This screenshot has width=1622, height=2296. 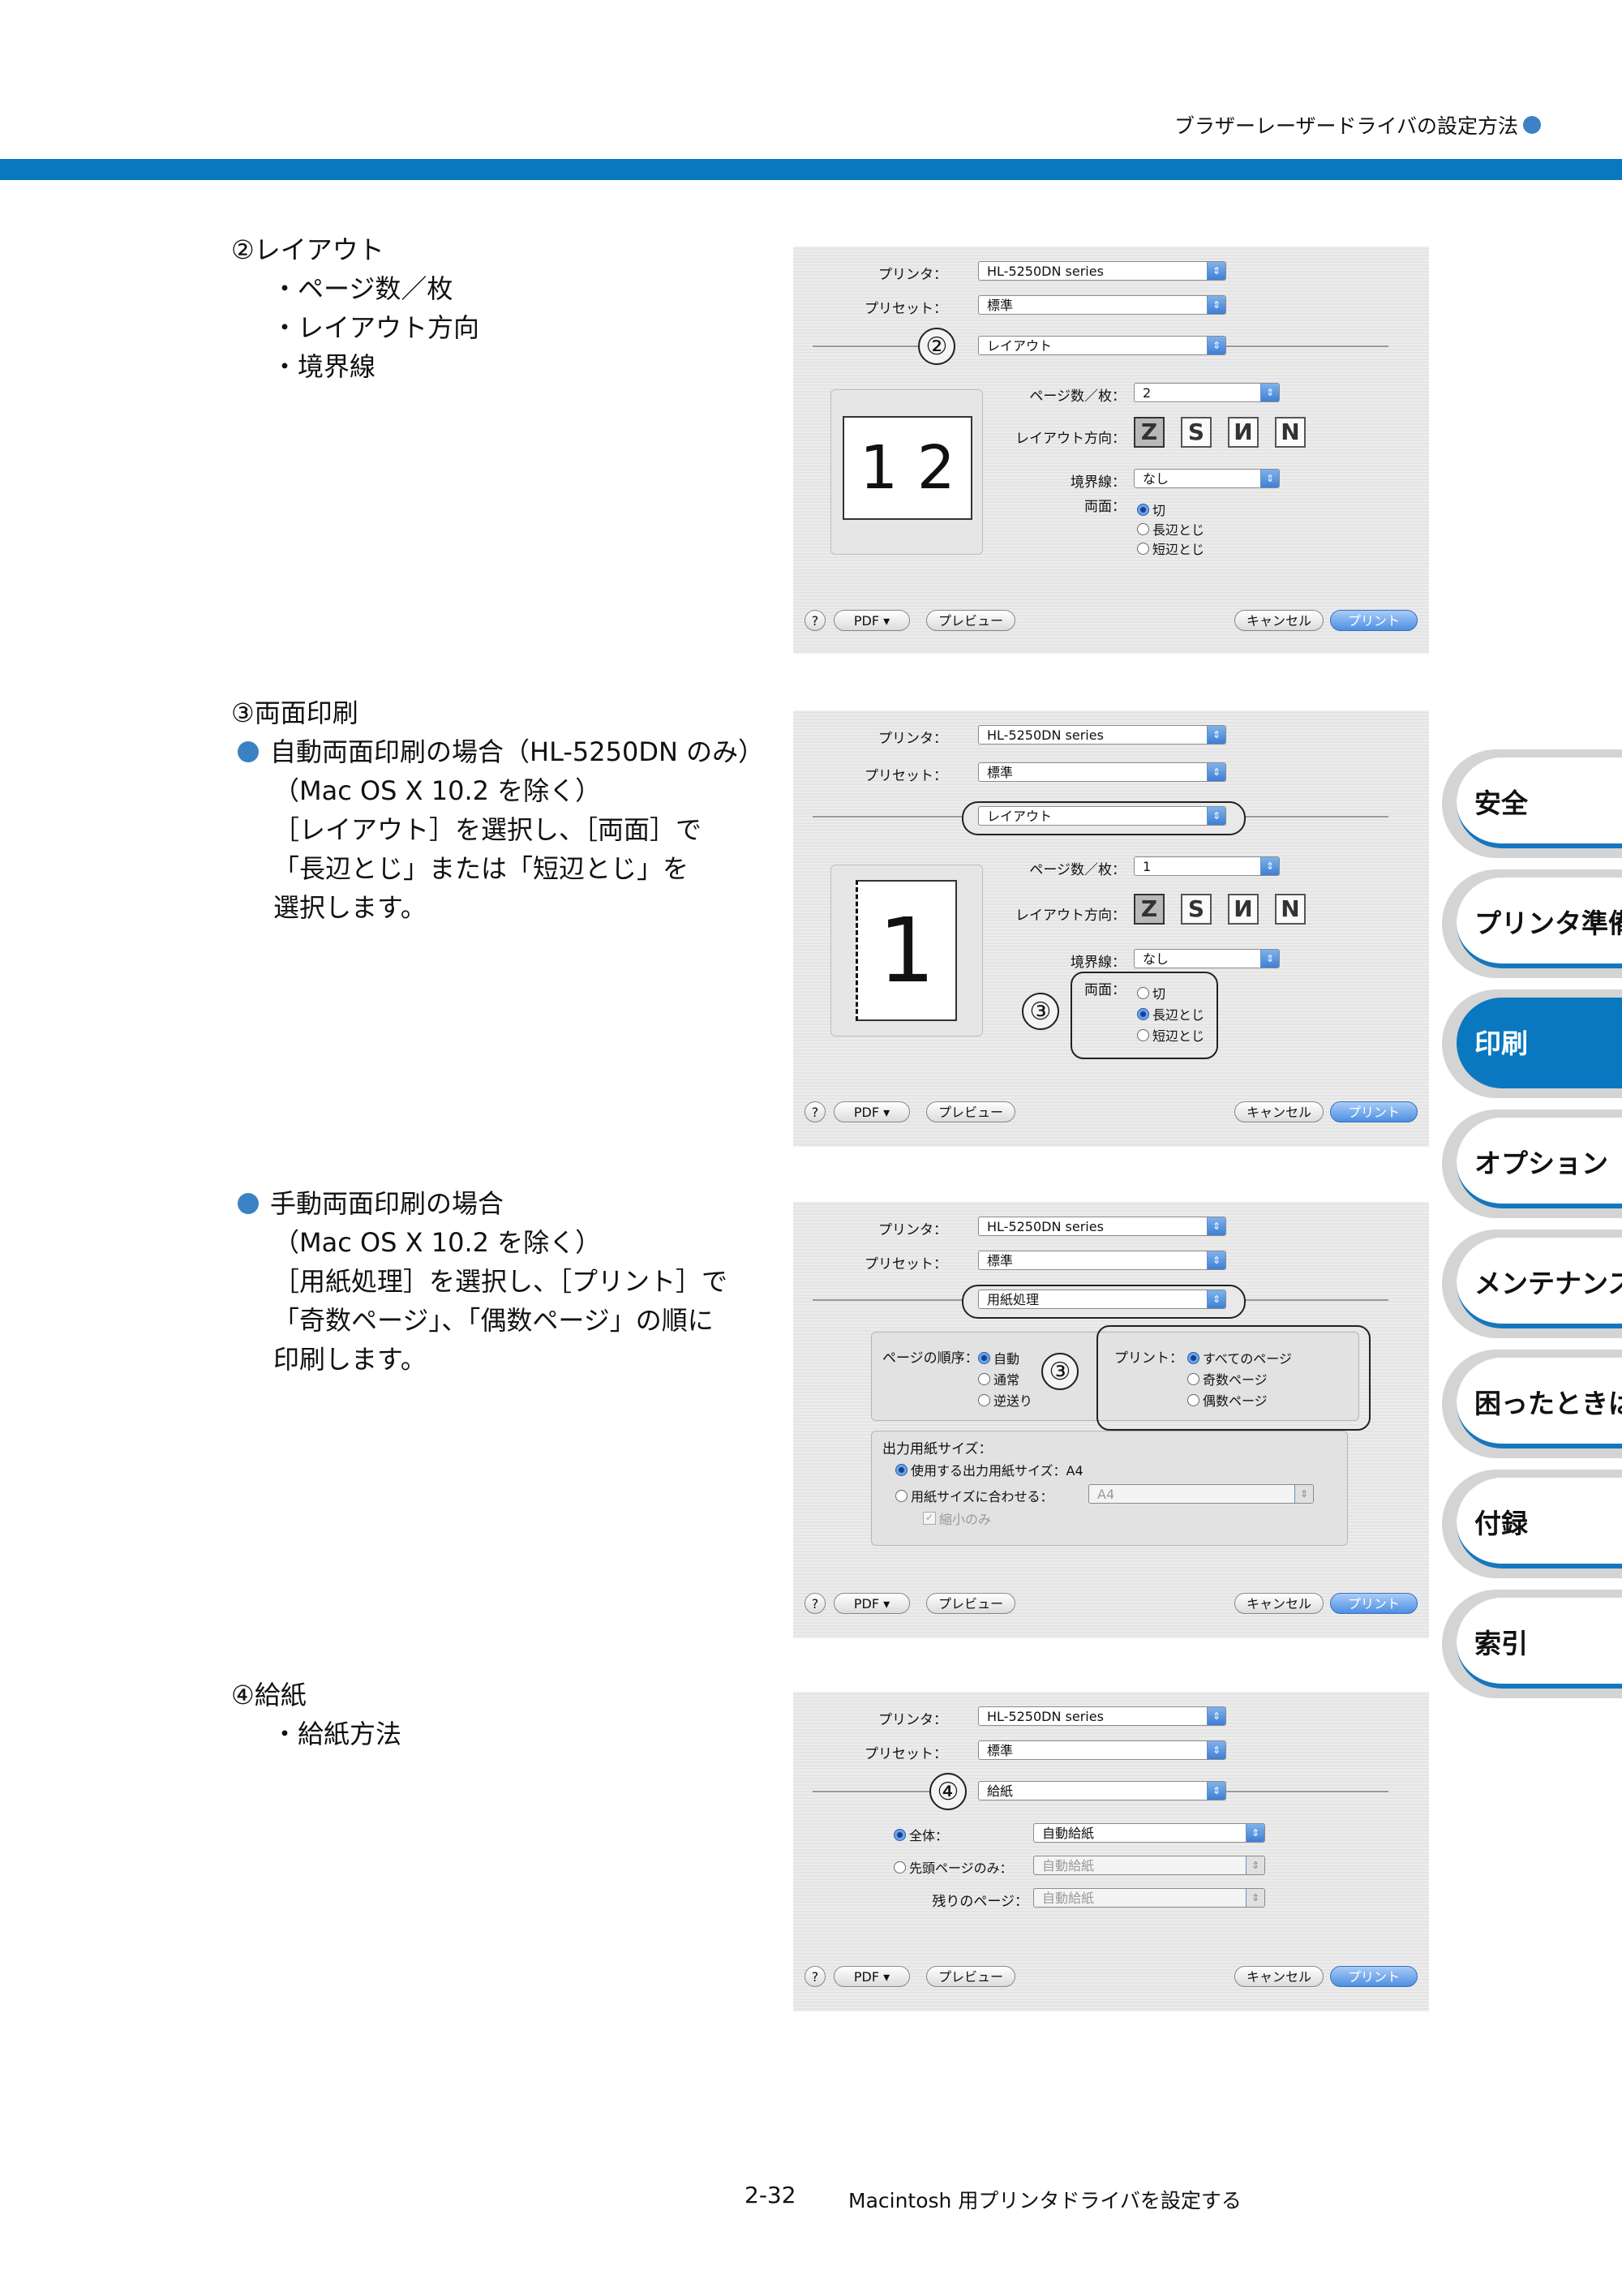 What do you see at coordinates (1227, 1400) in the screenshot?
I see `print-radio-even: 偶数ページ` at bounding box center [1227, 1400].